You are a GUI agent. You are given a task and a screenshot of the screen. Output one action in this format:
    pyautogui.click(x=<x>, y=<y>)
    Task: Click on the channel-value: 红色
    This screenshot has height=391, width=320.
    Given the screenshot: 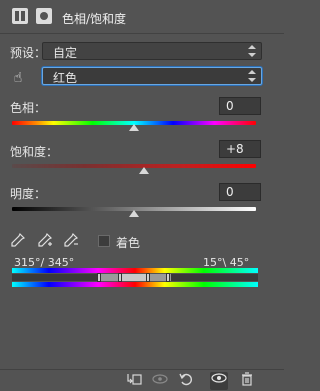 What is the action you would take?
    pyautogui.click(x=65, y=78)
    